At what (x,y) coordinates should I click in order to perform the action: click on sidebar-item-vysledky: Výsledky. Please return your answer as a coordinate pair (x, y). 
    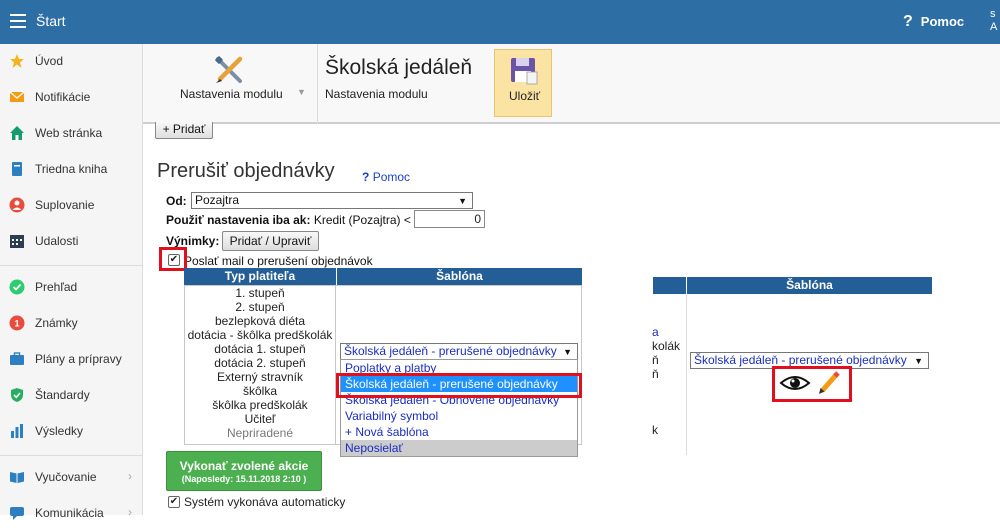
    Looking at the image, I should click on (71, 431).